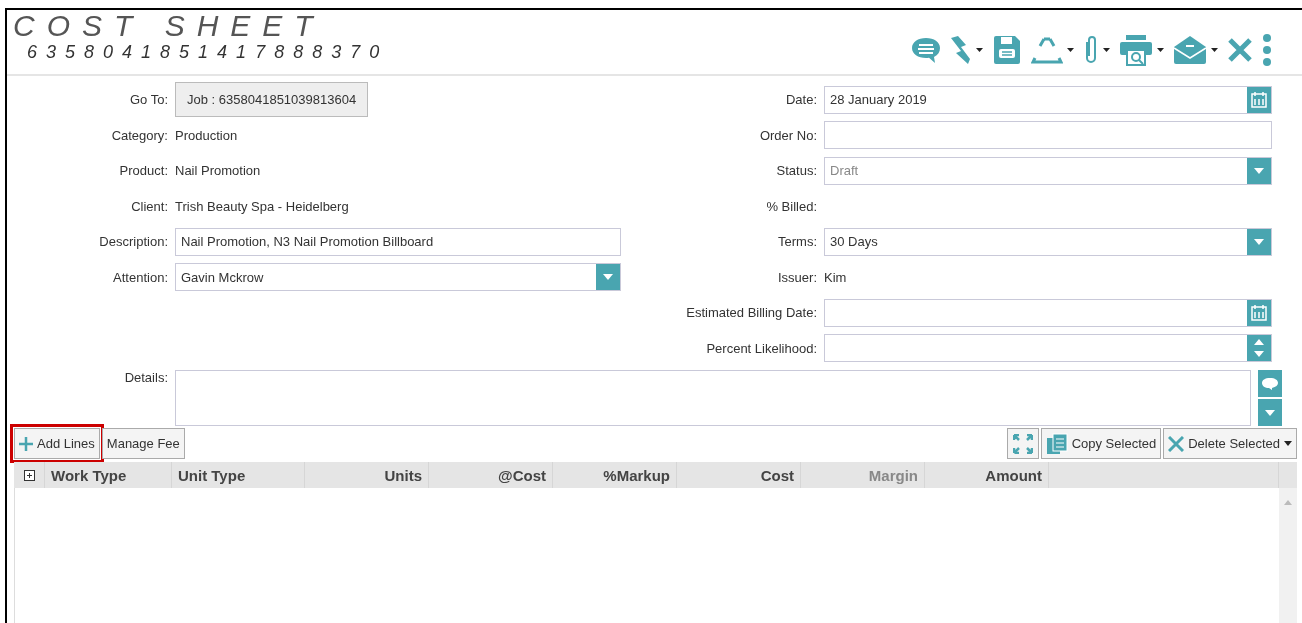 The height and width of the screenshot is (623, 1302). Describe the element at coordinates (133, 242) in the screenshot. I see `field-label: Description:` at that location.